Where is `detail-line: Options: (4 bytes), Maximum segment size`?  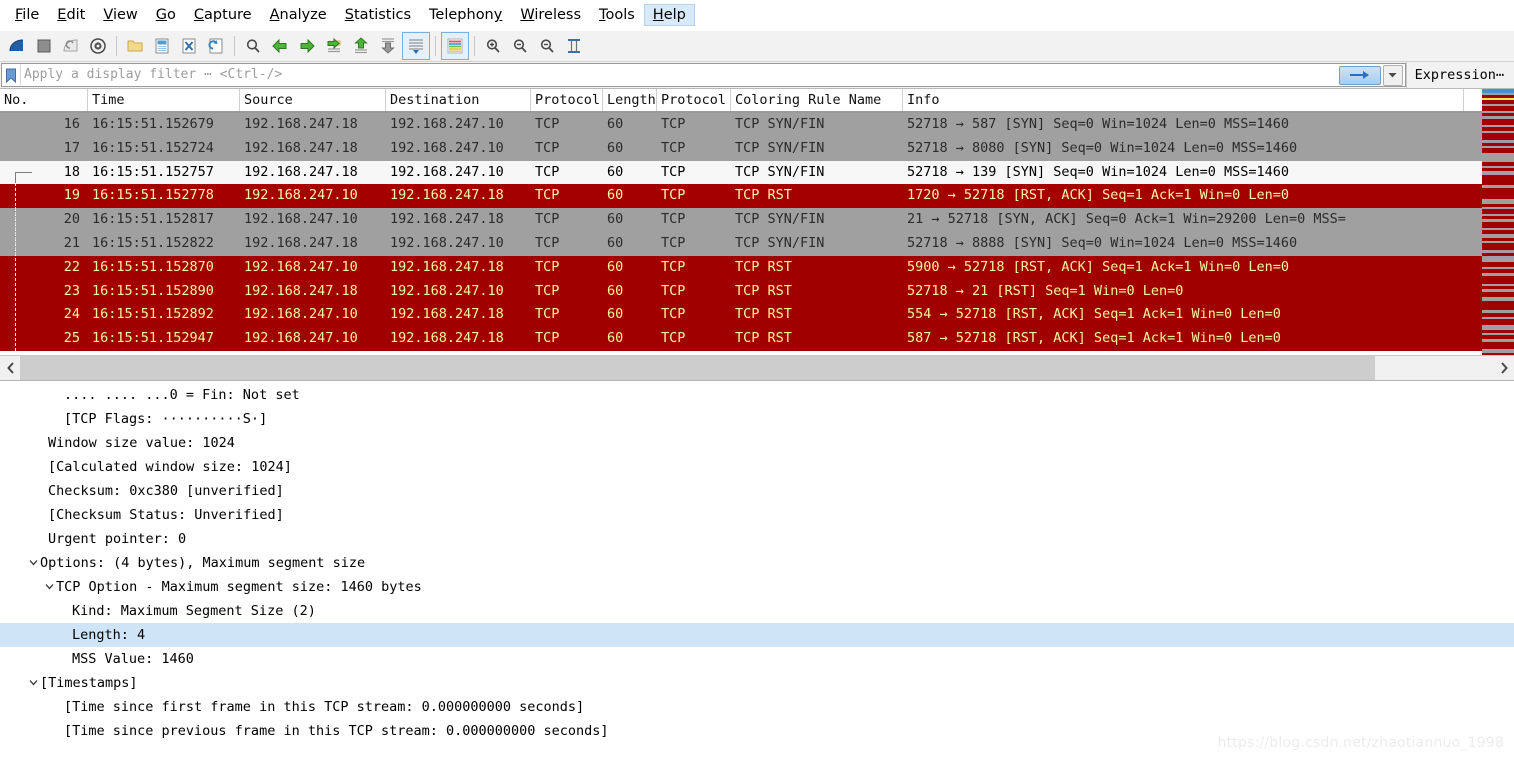 detail-line: Options: (4 bytes), Maximum segment size is located at coordinates (757, 563).